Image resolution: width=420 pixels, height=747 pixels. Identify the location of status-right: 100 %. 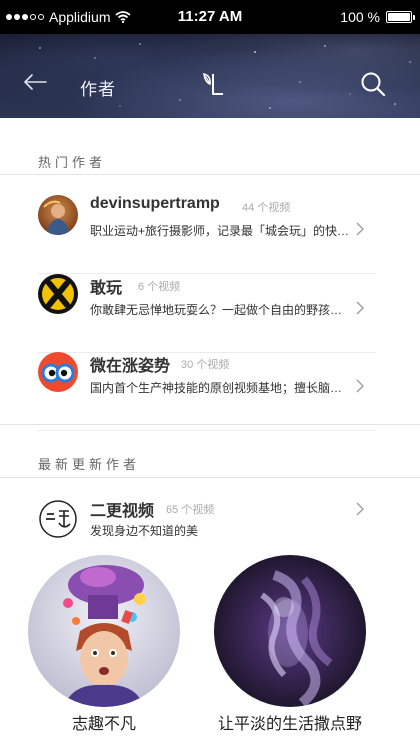
(377, 17).